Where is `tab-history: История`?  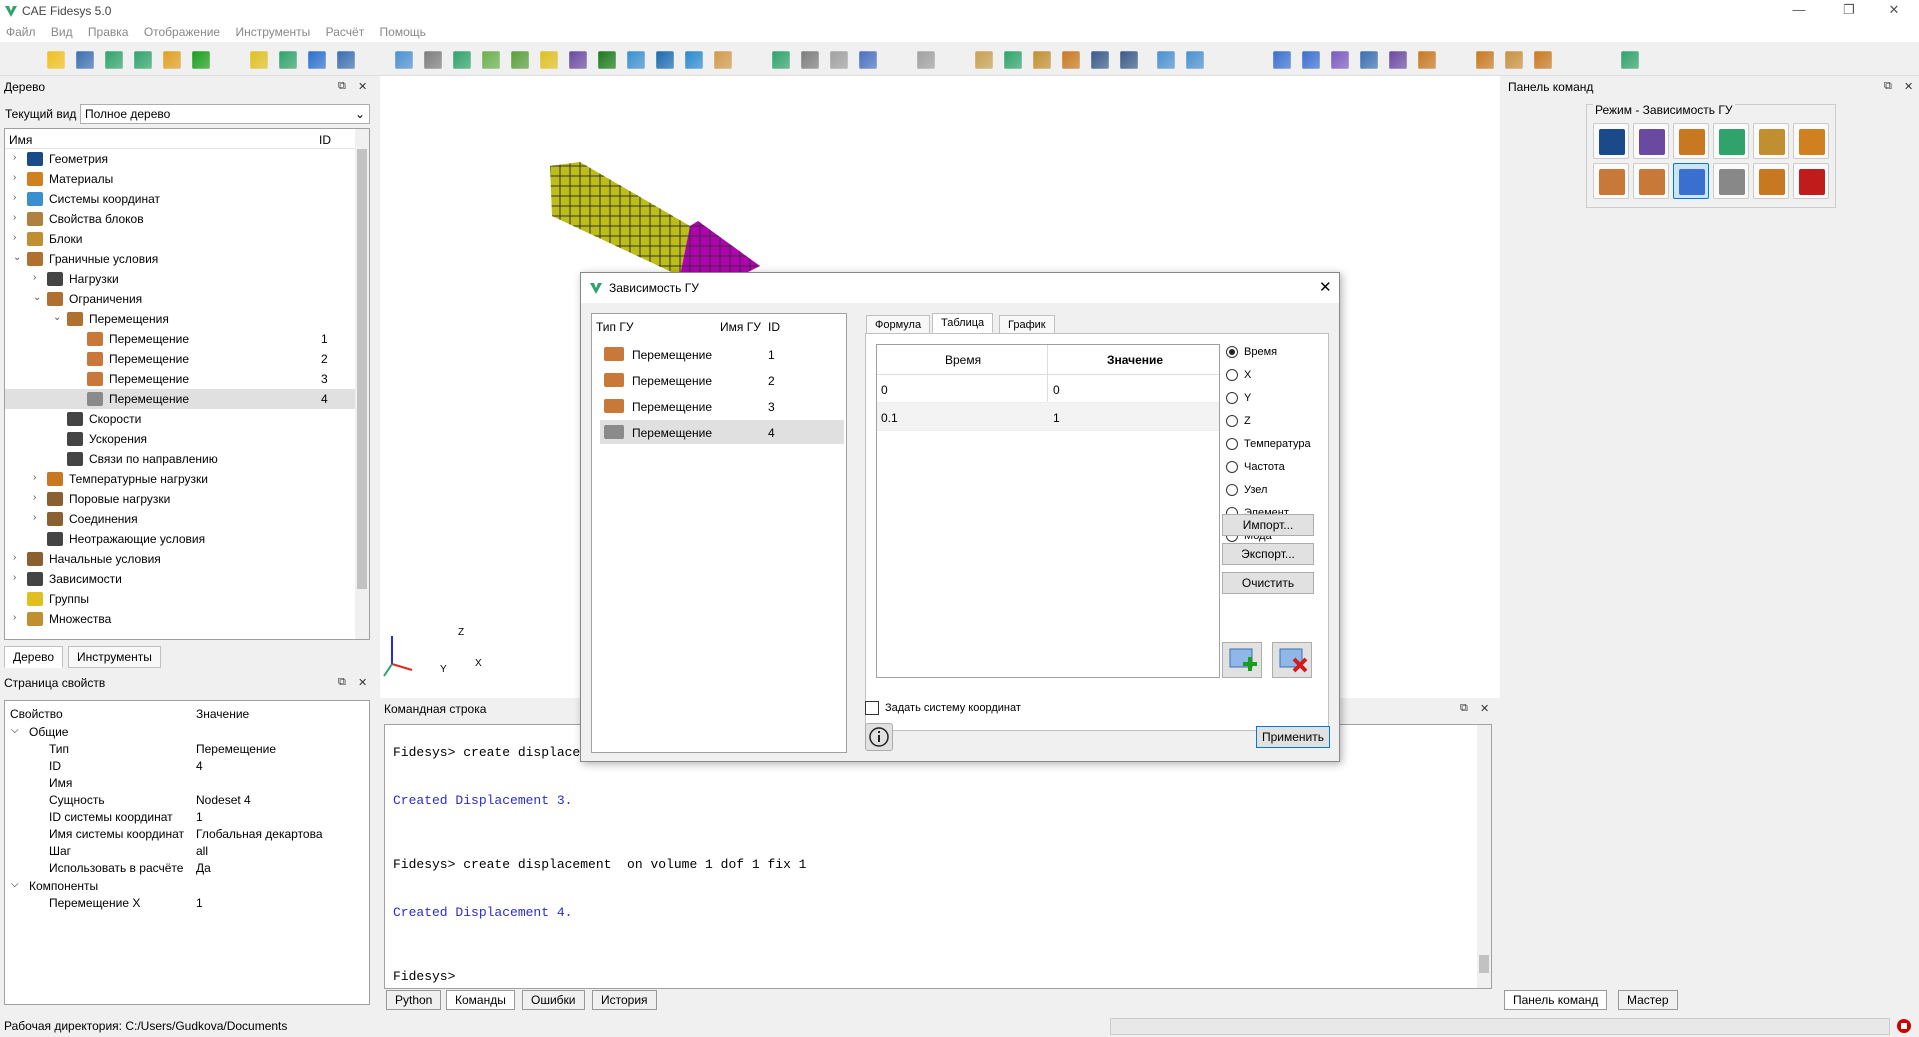
tab-history: История is located at coordinates (624, 1000).